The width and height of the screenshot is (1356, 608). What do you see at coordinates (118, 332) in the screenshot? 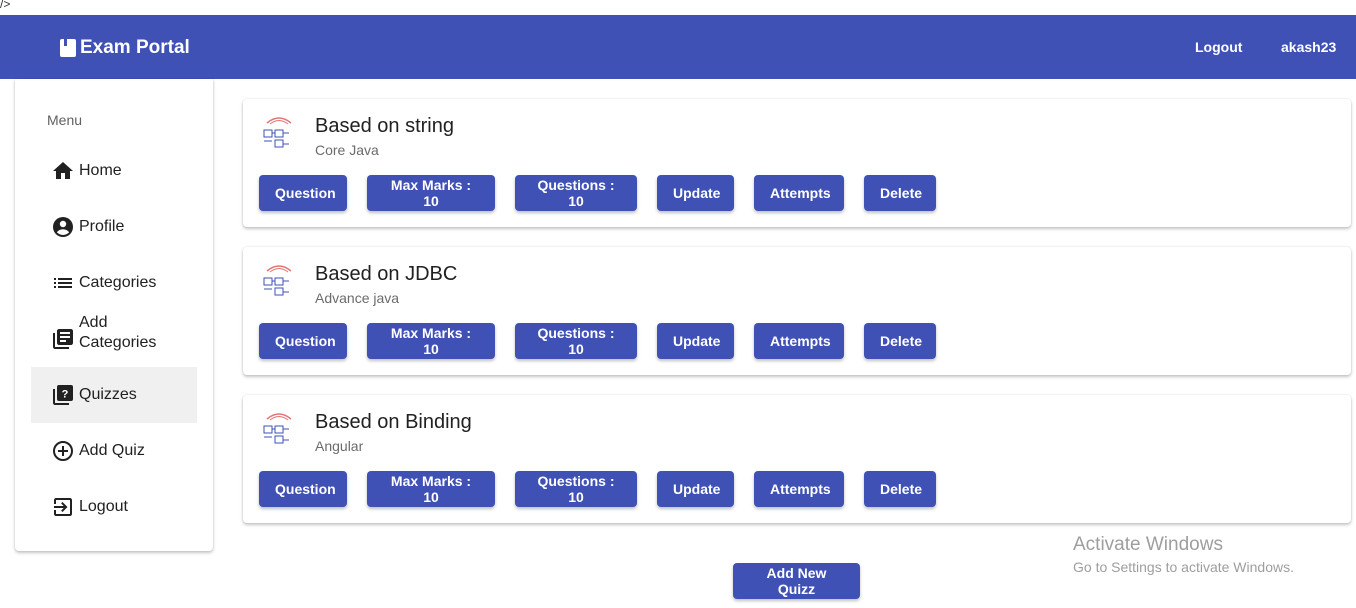
I see `sidebar-item-label: Add Categories` at bounding box center [118, 332].